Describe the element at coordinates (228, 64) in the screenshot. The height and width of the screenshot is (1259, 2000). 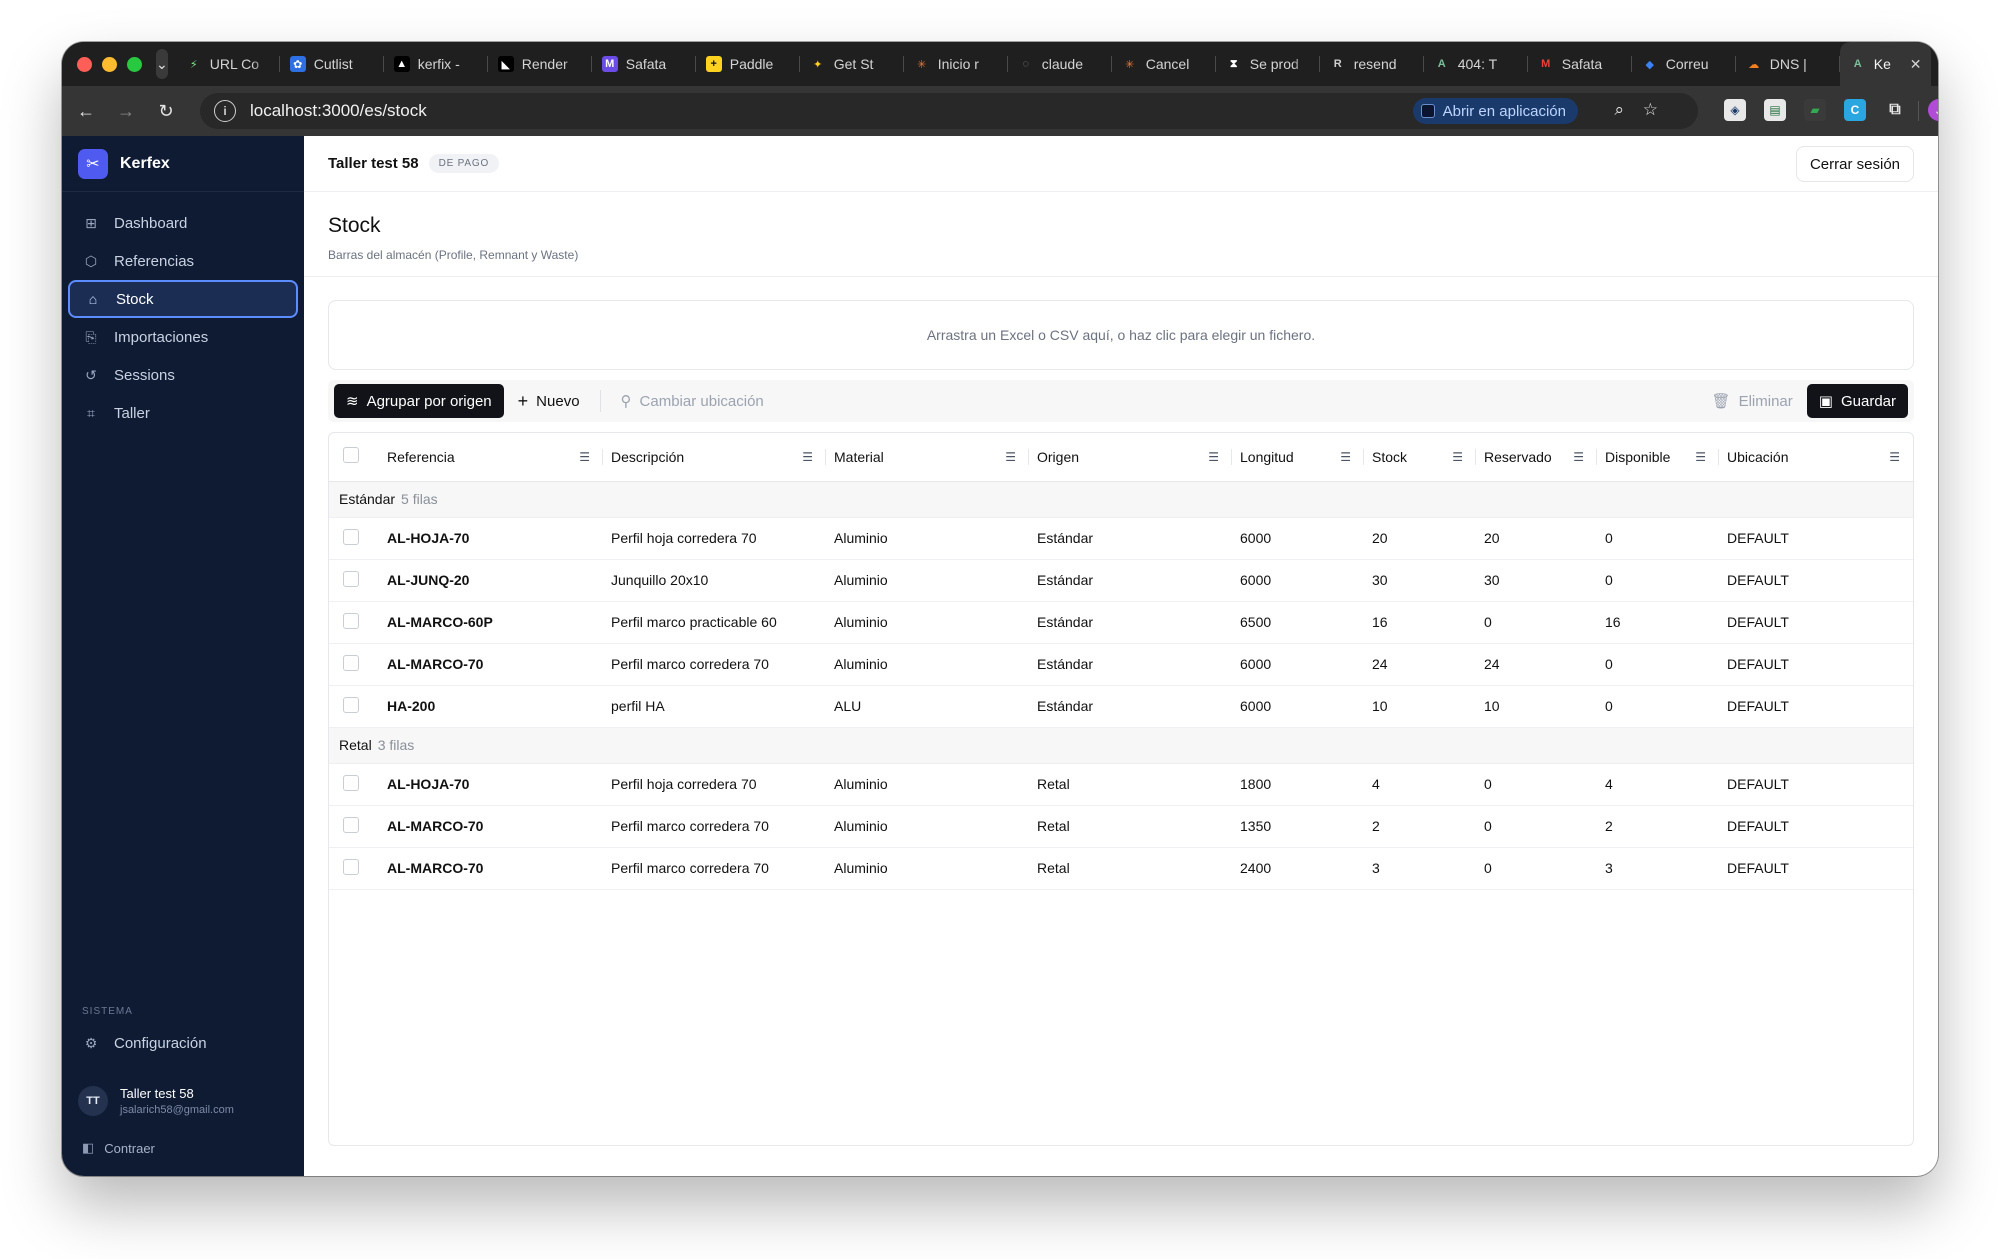
I see `browser-tab: ⚡ URL Co` at that location.